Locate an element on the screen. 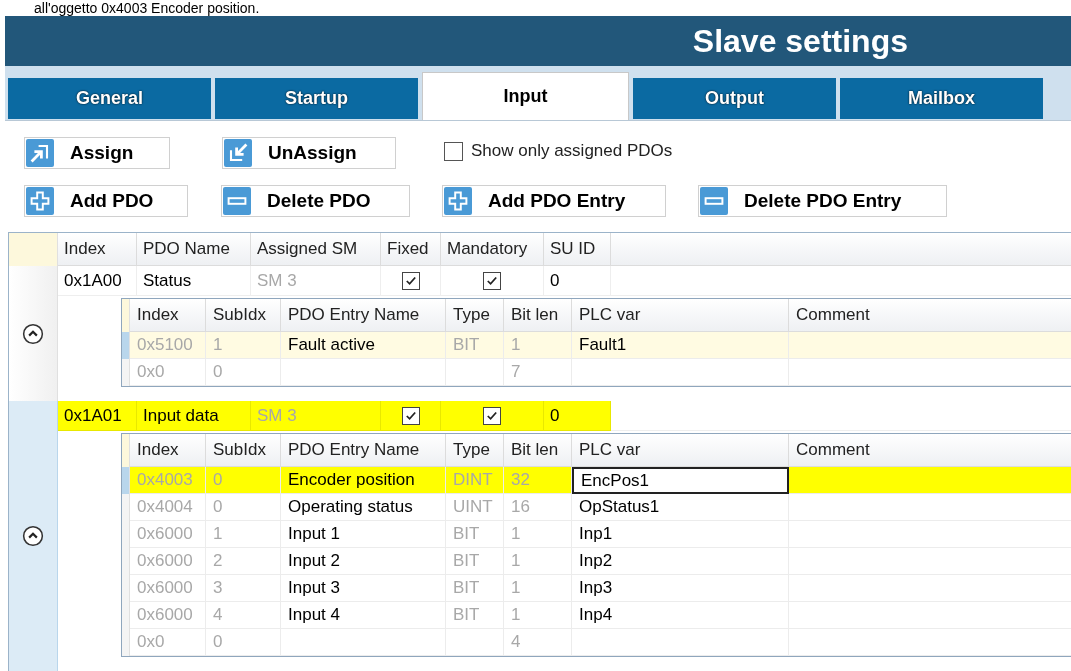 This screenshot has width=1071, height=671. column-header: Fixed is located at coordinates (411, 249).